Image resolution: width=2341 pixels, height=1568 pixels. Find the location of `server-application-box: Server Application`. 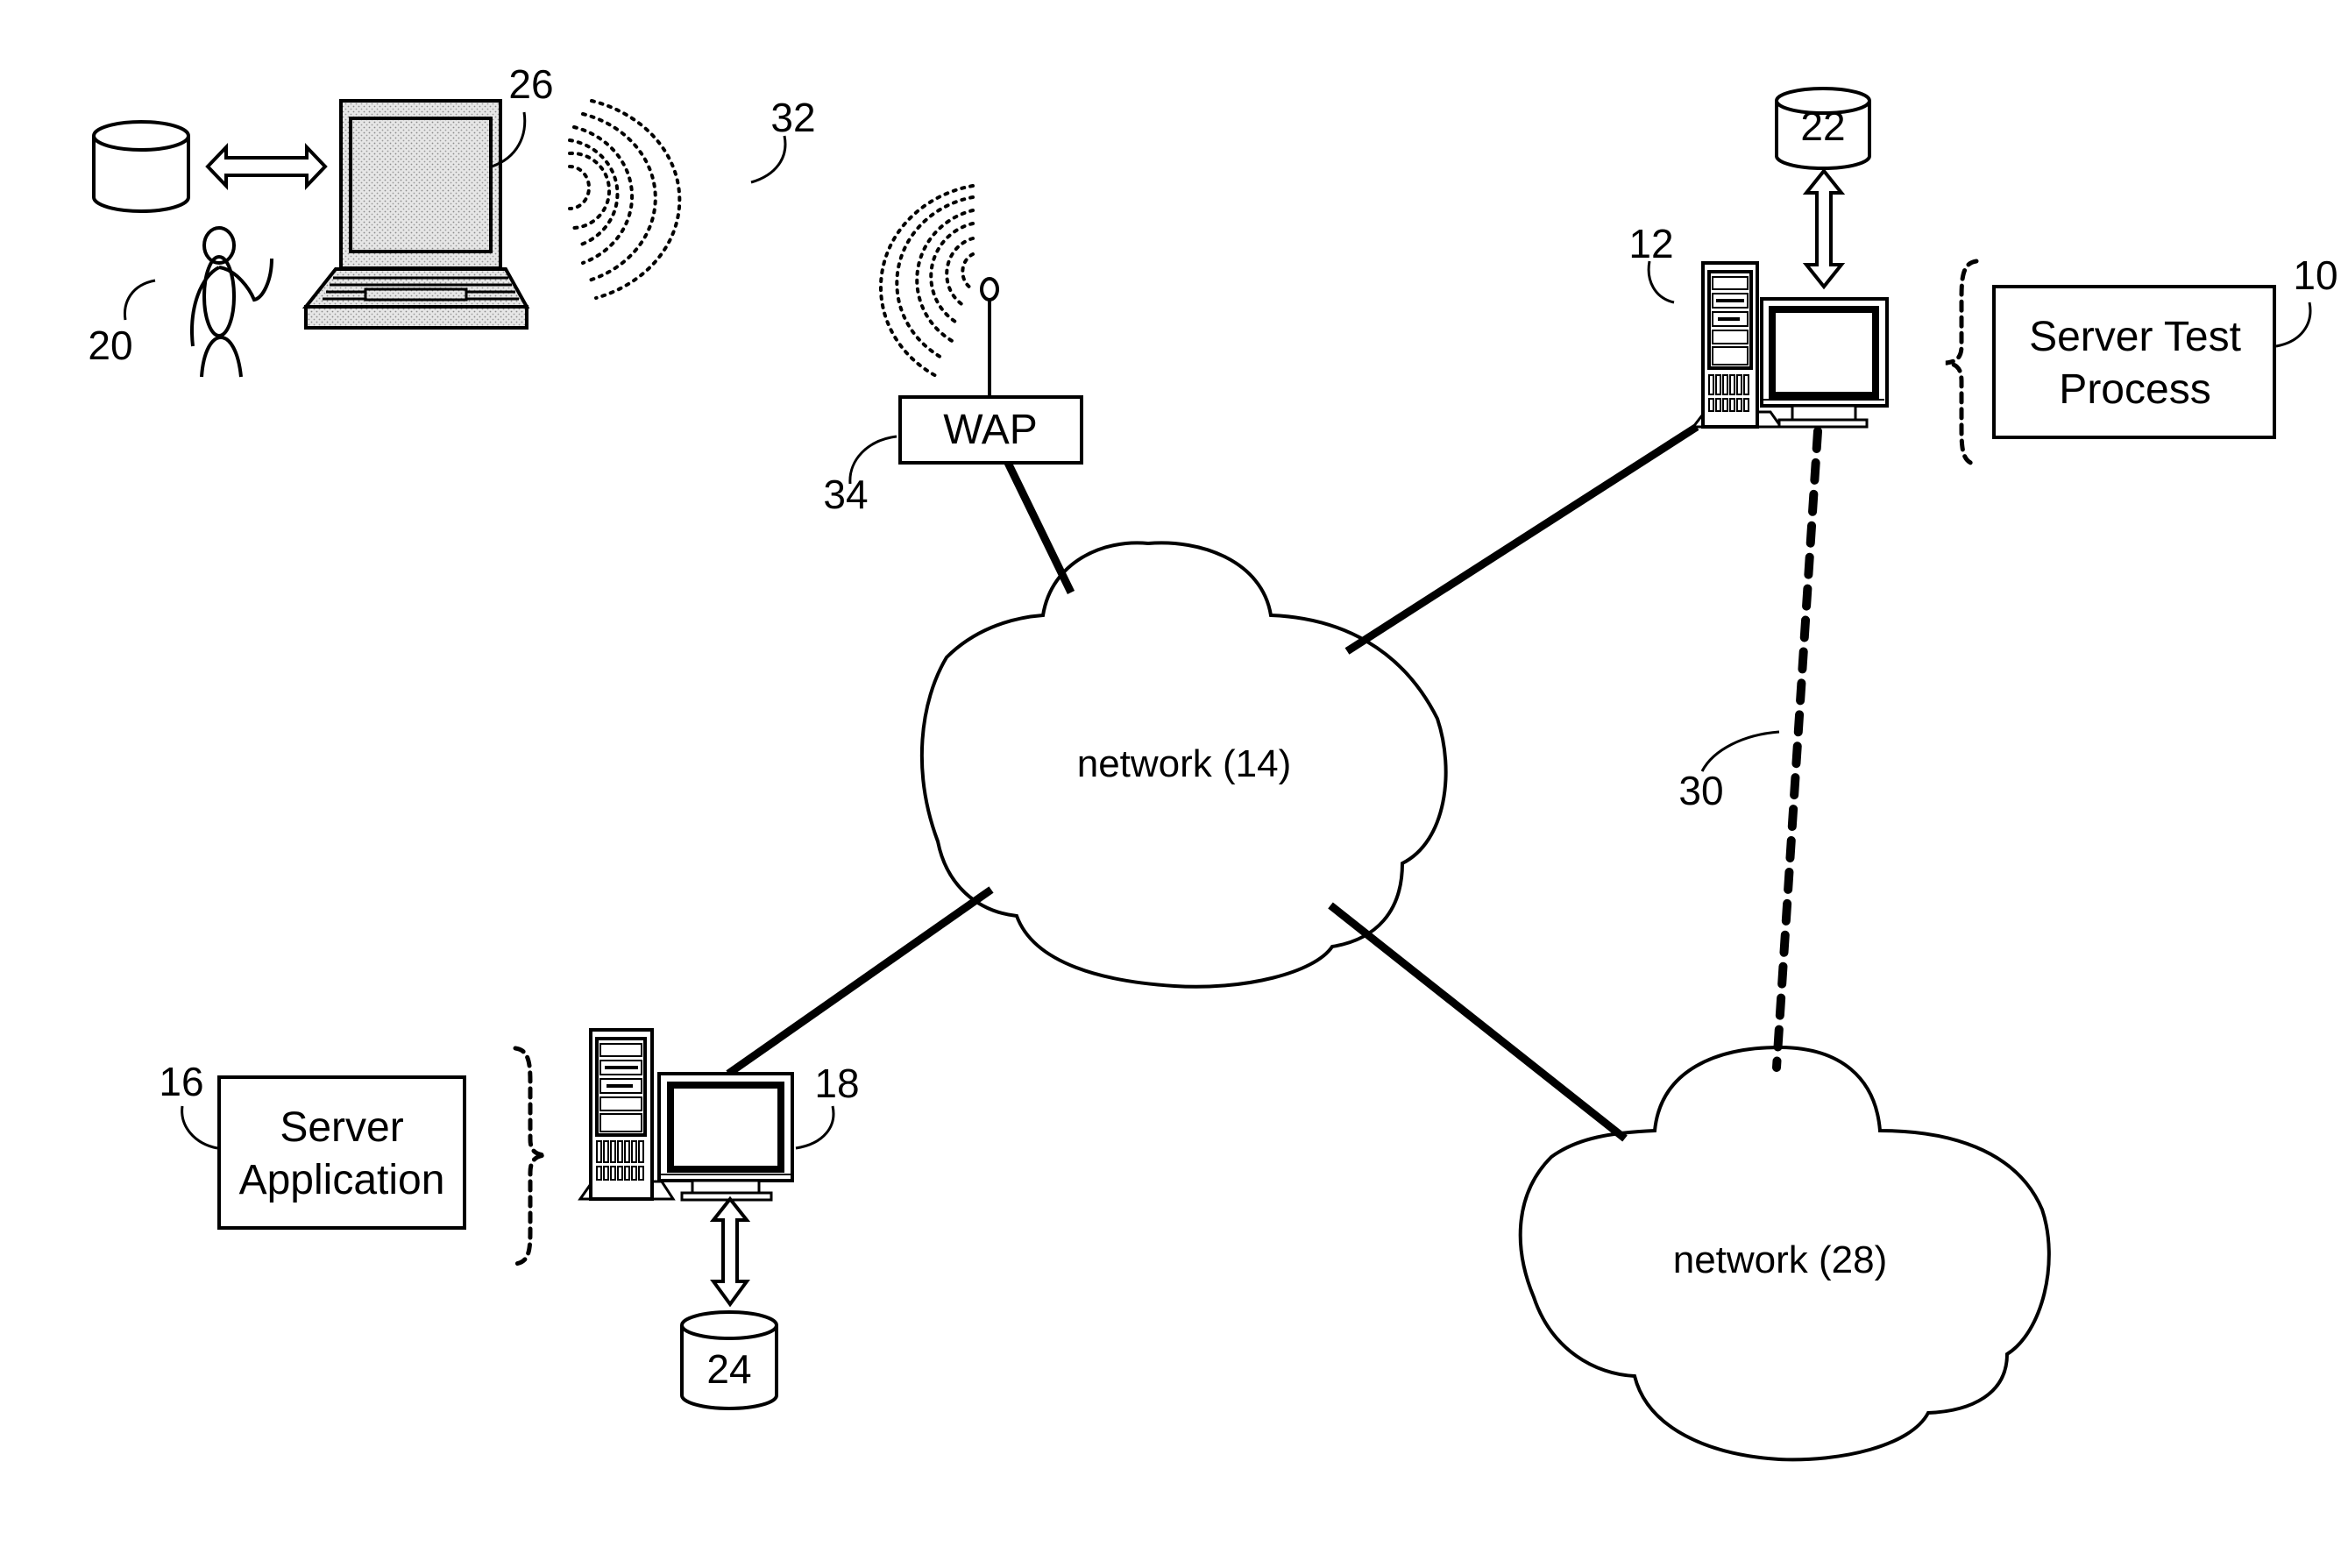

server-application-box: Server Application is located at coordinates (341, 1152).